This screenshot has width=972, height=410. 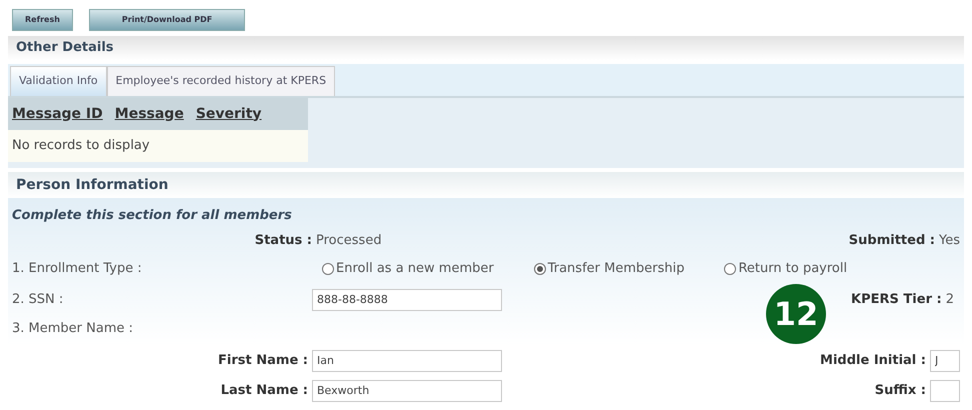 What do you see at coordinates (873, 361) in the screenshot?
I see `field-label: Middle Initial :` at bounding box center [873, 361].